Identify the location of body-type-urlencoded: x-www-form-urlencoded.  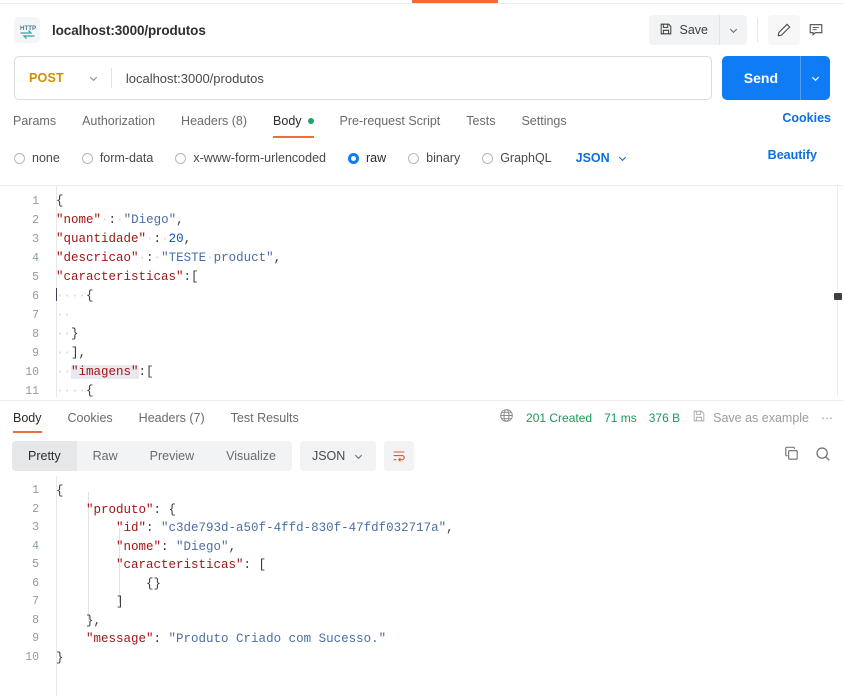
(250, 158).